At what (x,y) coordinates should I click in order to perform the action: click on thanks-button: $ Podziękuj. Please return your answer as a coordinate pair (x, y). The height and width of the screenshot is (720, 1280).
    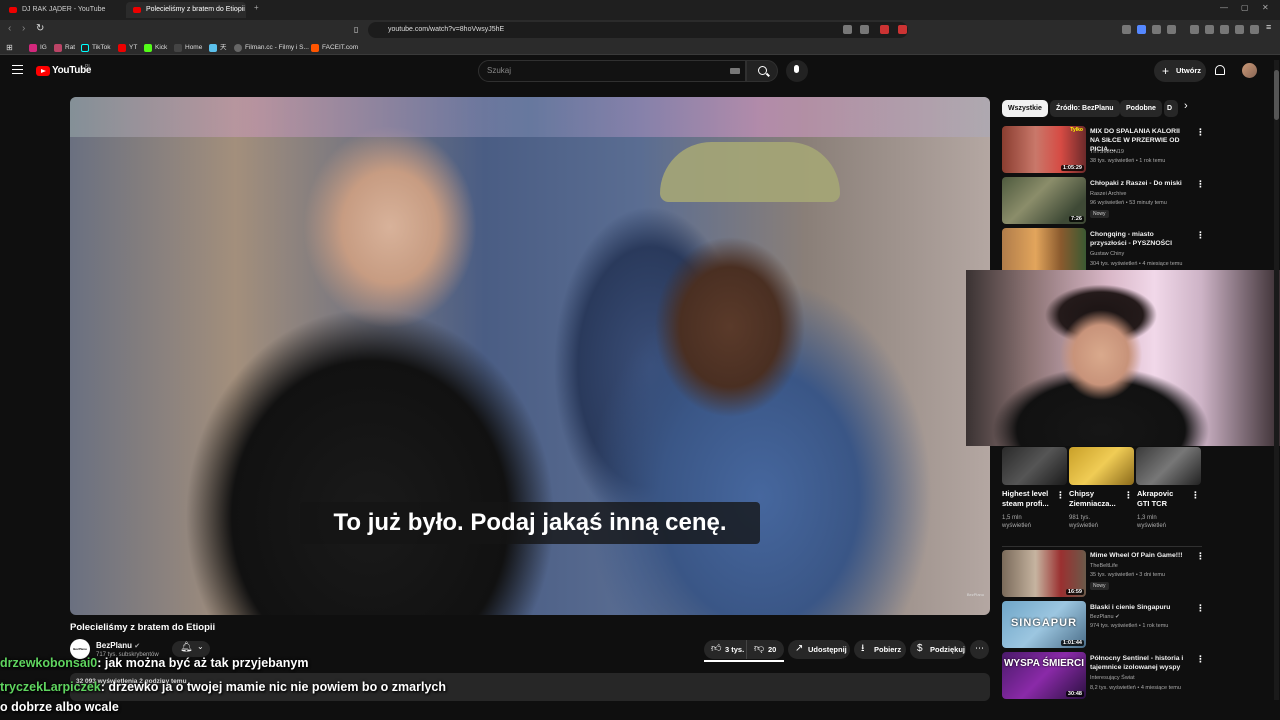
    Looking at the image, I should click on (938, 649).